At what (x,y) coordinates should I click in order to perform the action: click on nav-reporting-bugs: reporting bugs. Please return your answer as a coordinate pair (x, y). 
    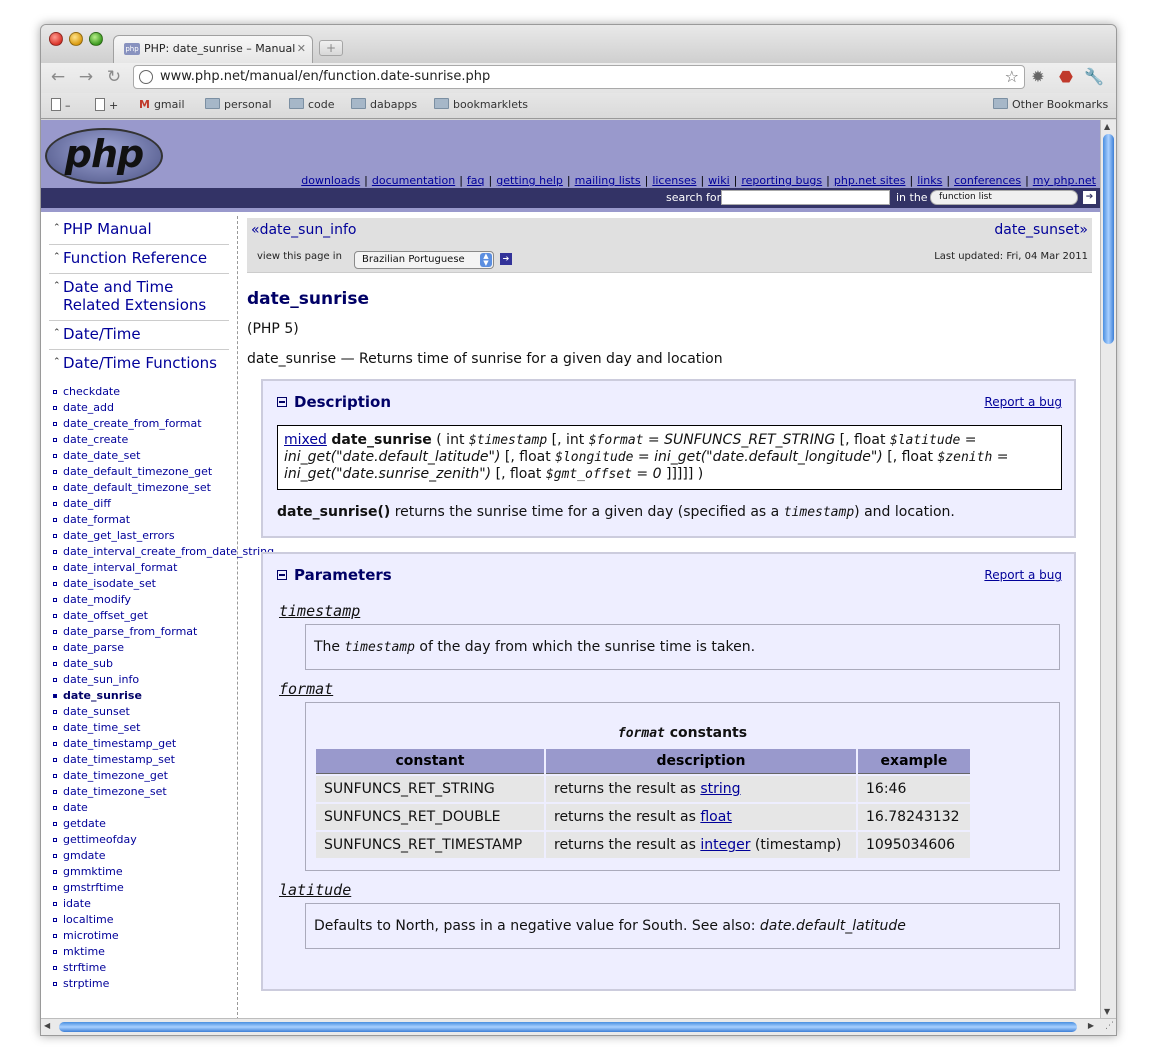
    Looking at the image, I should click on (781, 180).